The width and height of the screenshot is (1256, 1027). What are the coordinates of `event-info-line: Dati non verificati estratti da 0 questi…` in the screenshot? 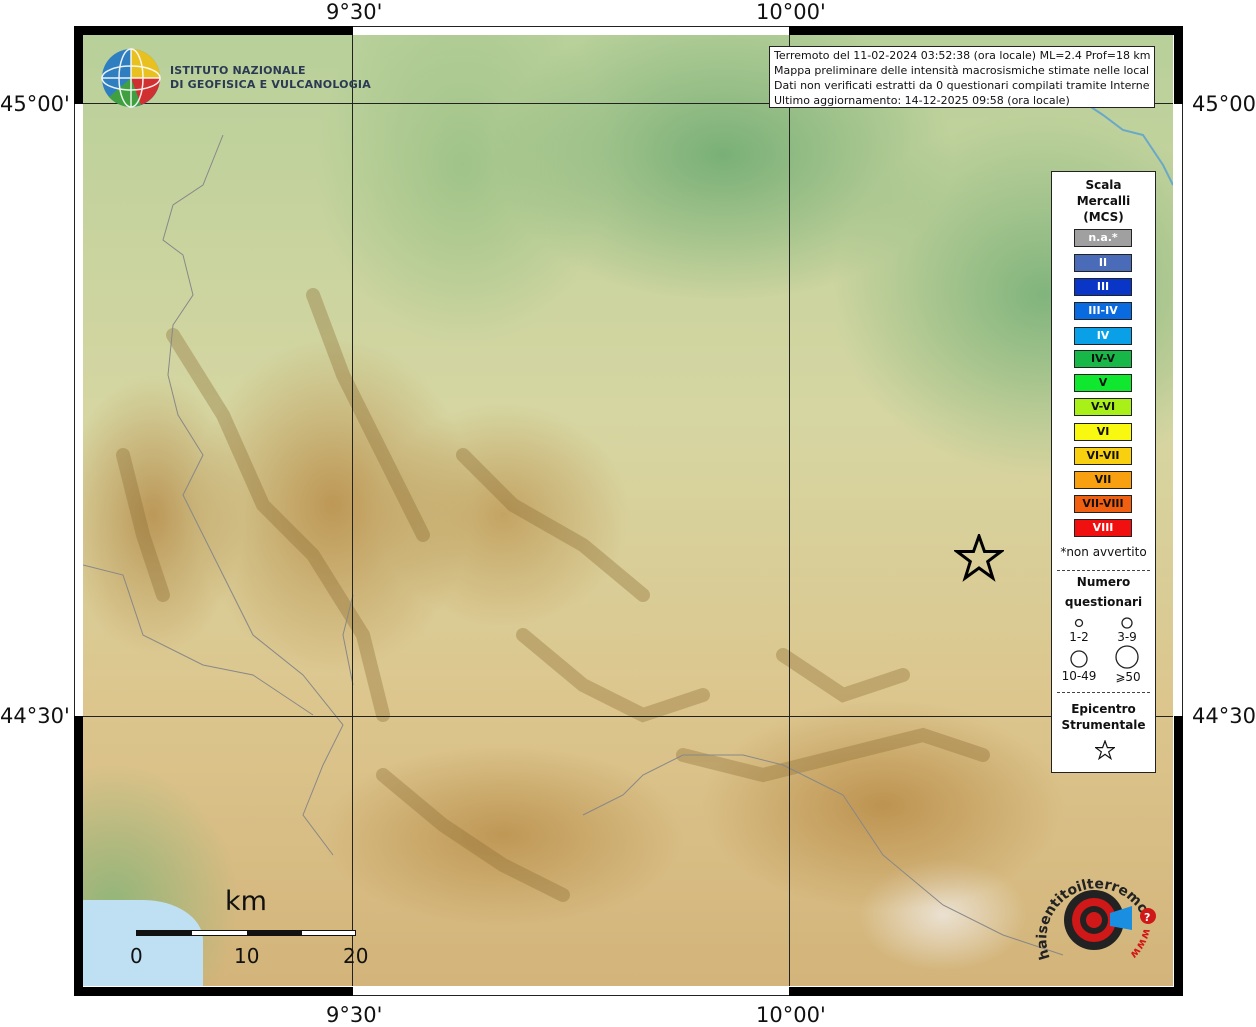 It's located at (962, 85).